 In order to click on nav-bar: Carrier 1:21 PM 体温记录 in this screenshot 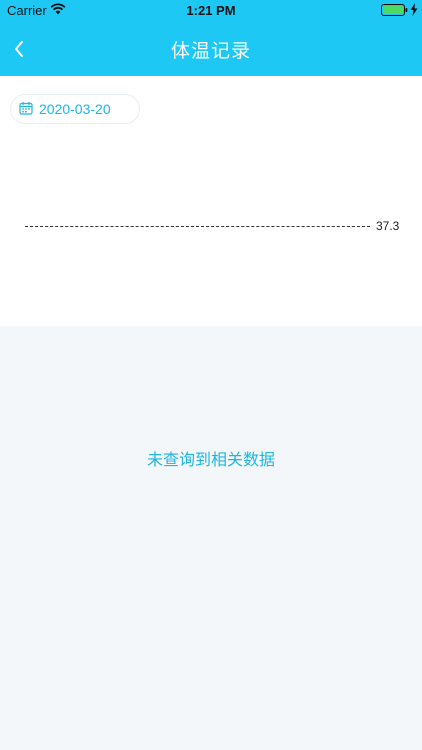, I will do `click(211, 38)`.